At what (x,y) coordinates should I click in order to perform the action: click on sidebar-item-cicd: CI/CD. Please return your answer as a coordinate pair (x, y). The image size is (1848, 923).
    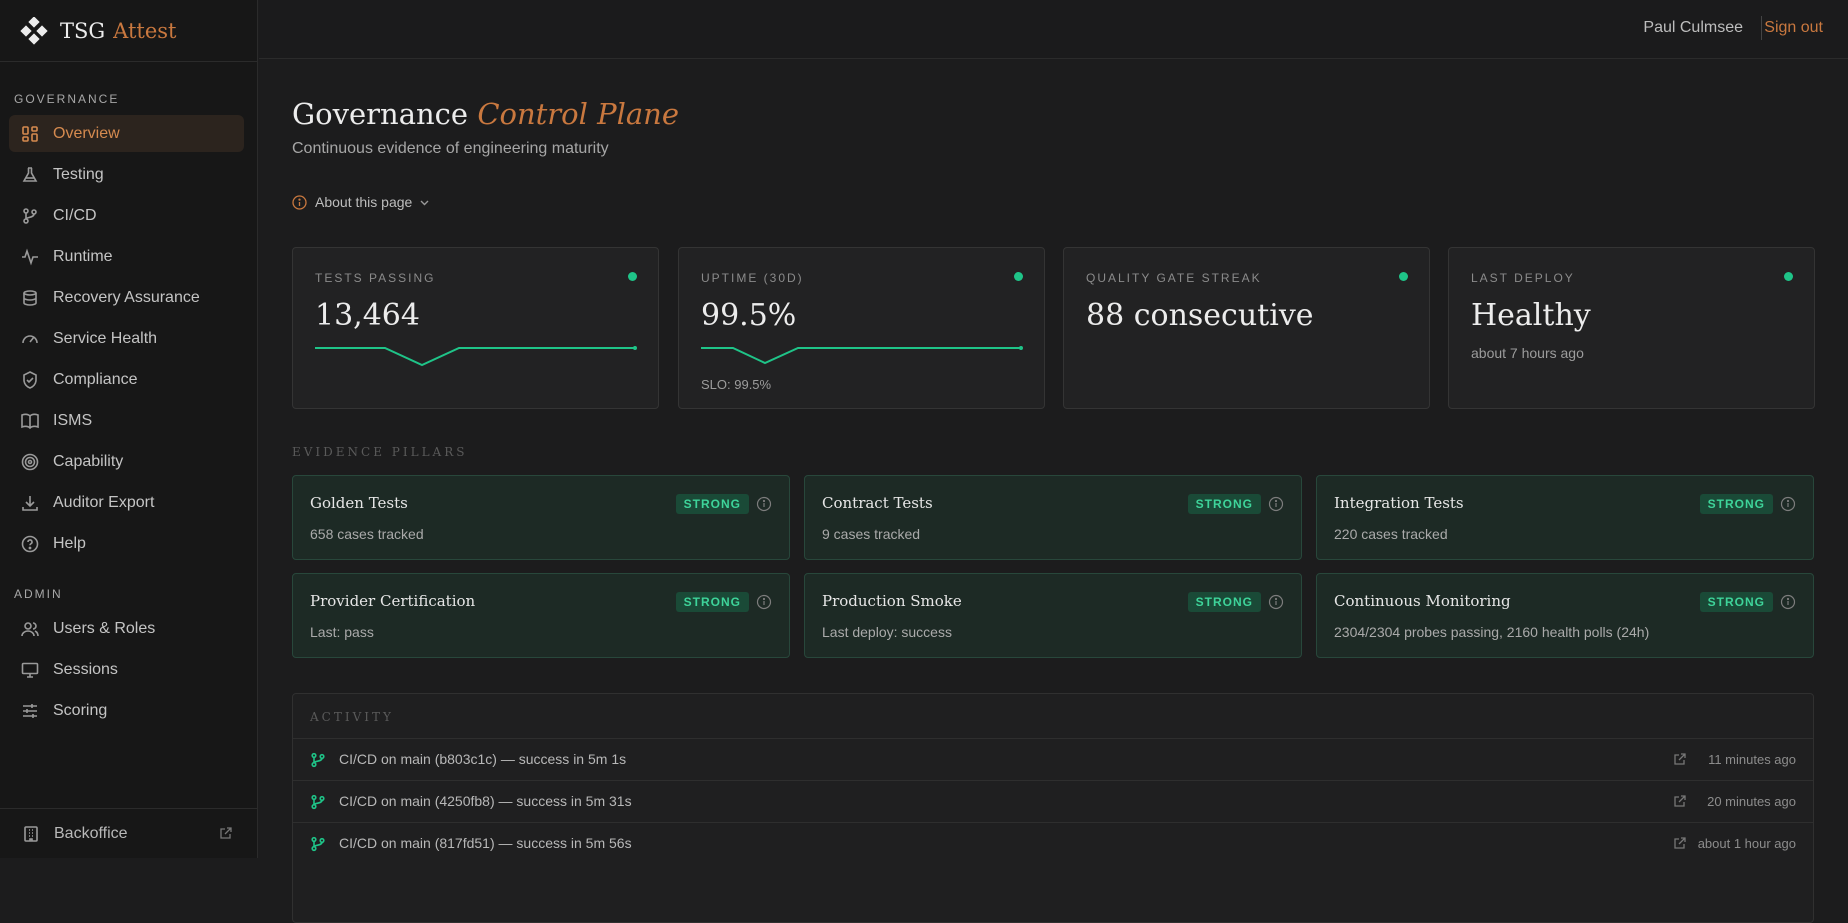
    Looking at the image, I should click on (126, 215).